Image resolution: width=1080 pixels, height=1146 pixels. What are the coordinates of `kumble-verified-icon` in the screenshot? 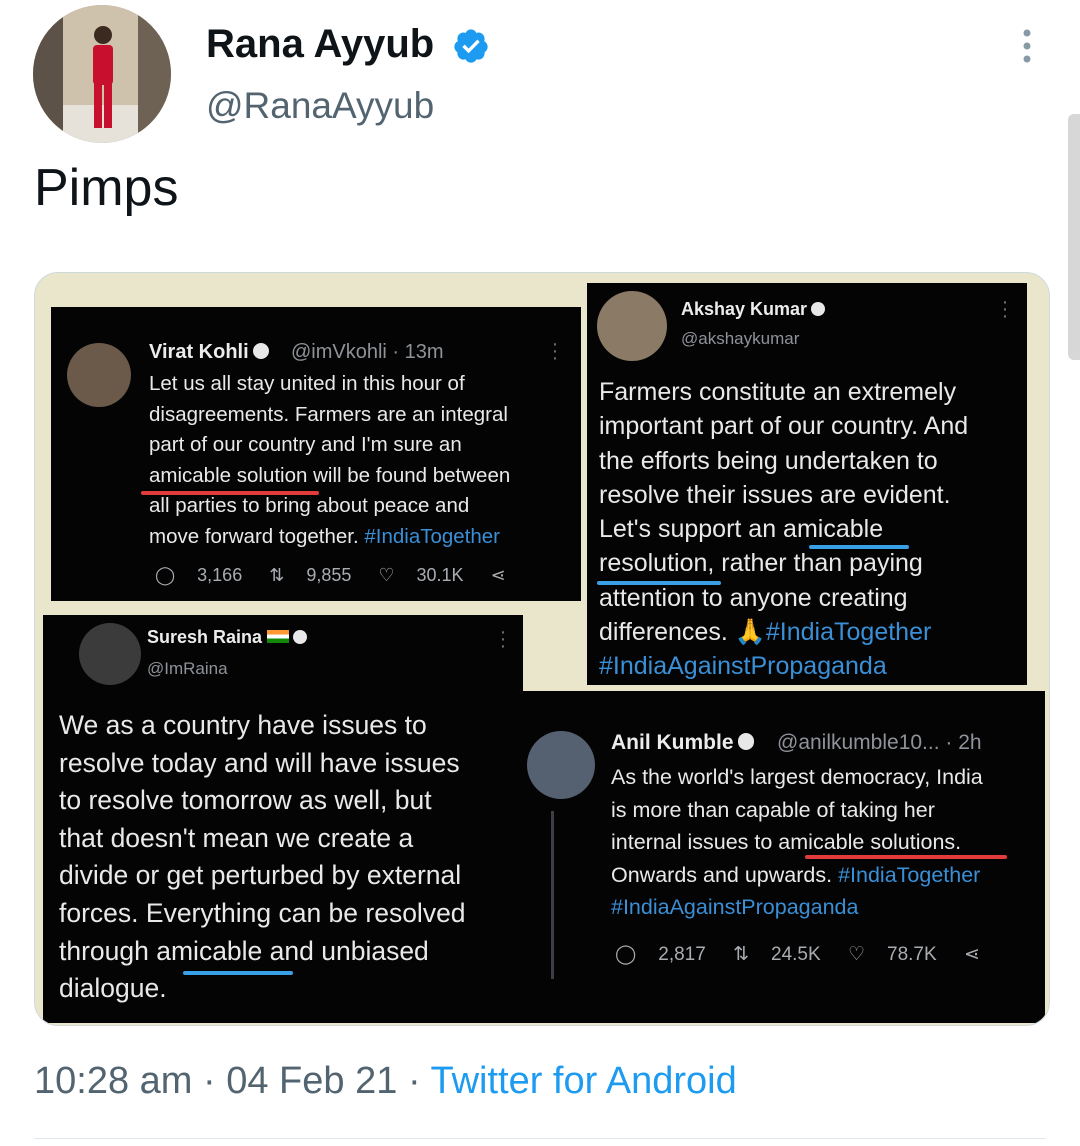 It's located at (746, 742).